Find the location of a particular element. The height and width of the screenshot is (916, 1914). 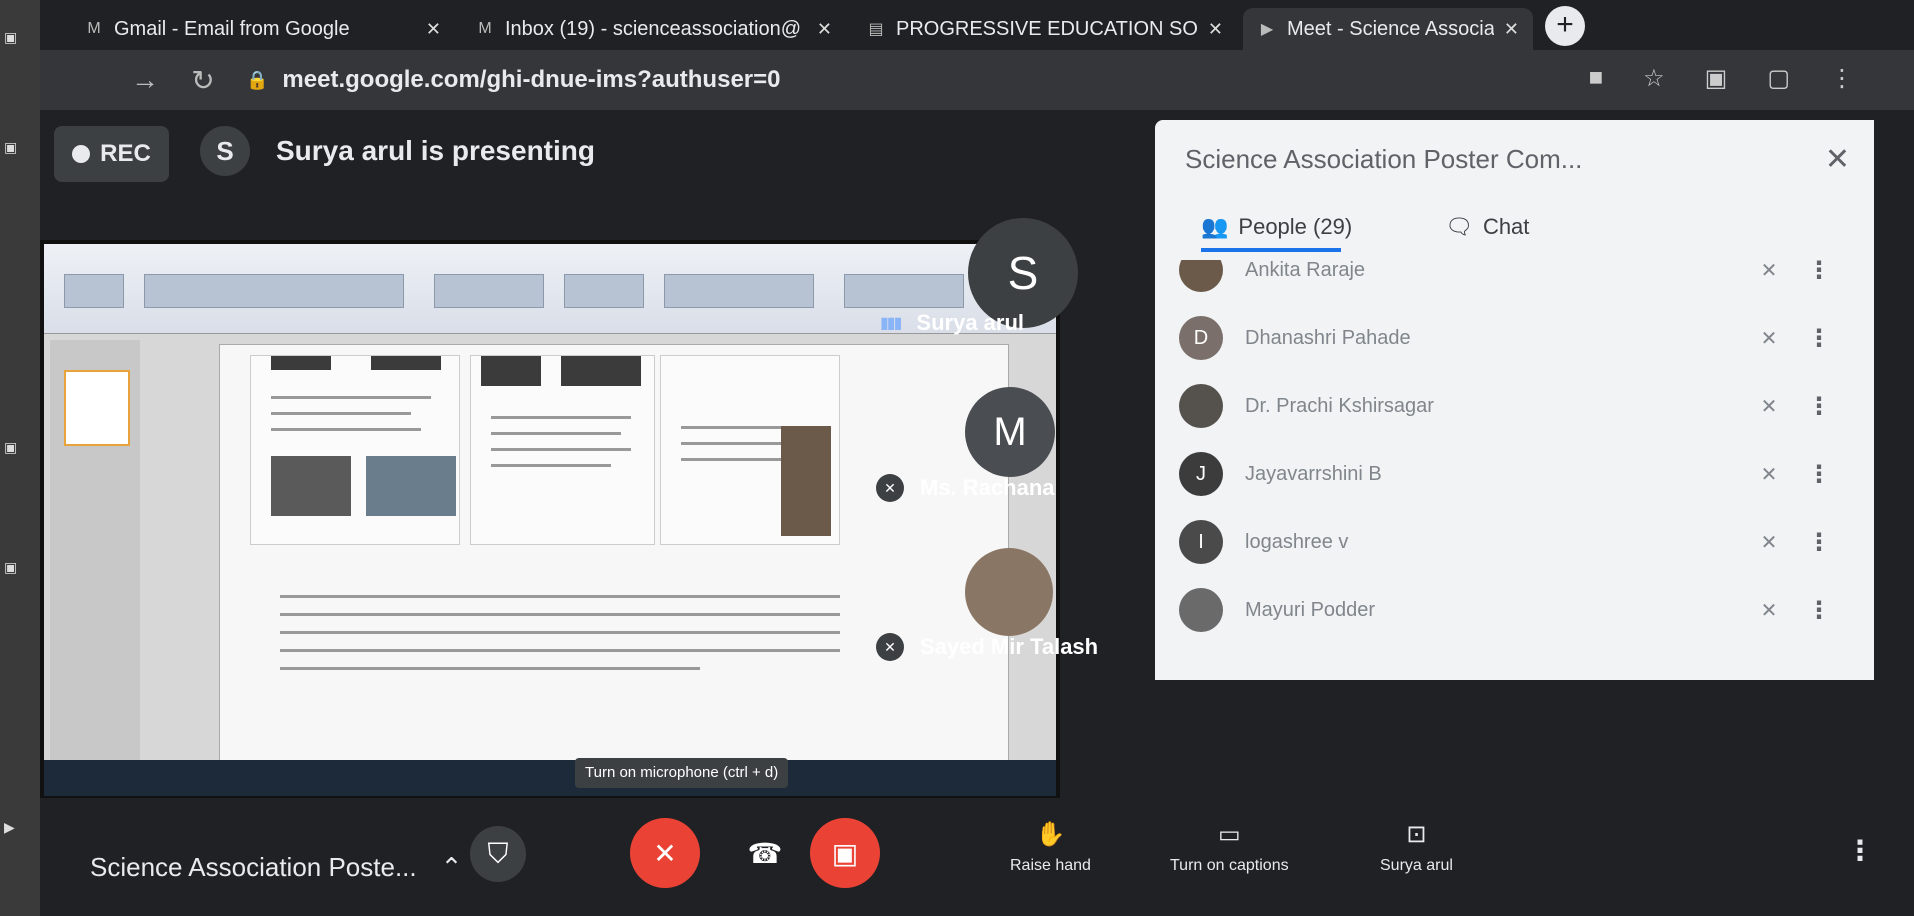

extension-icon: ▣ is located at coordinates (1716, 78).